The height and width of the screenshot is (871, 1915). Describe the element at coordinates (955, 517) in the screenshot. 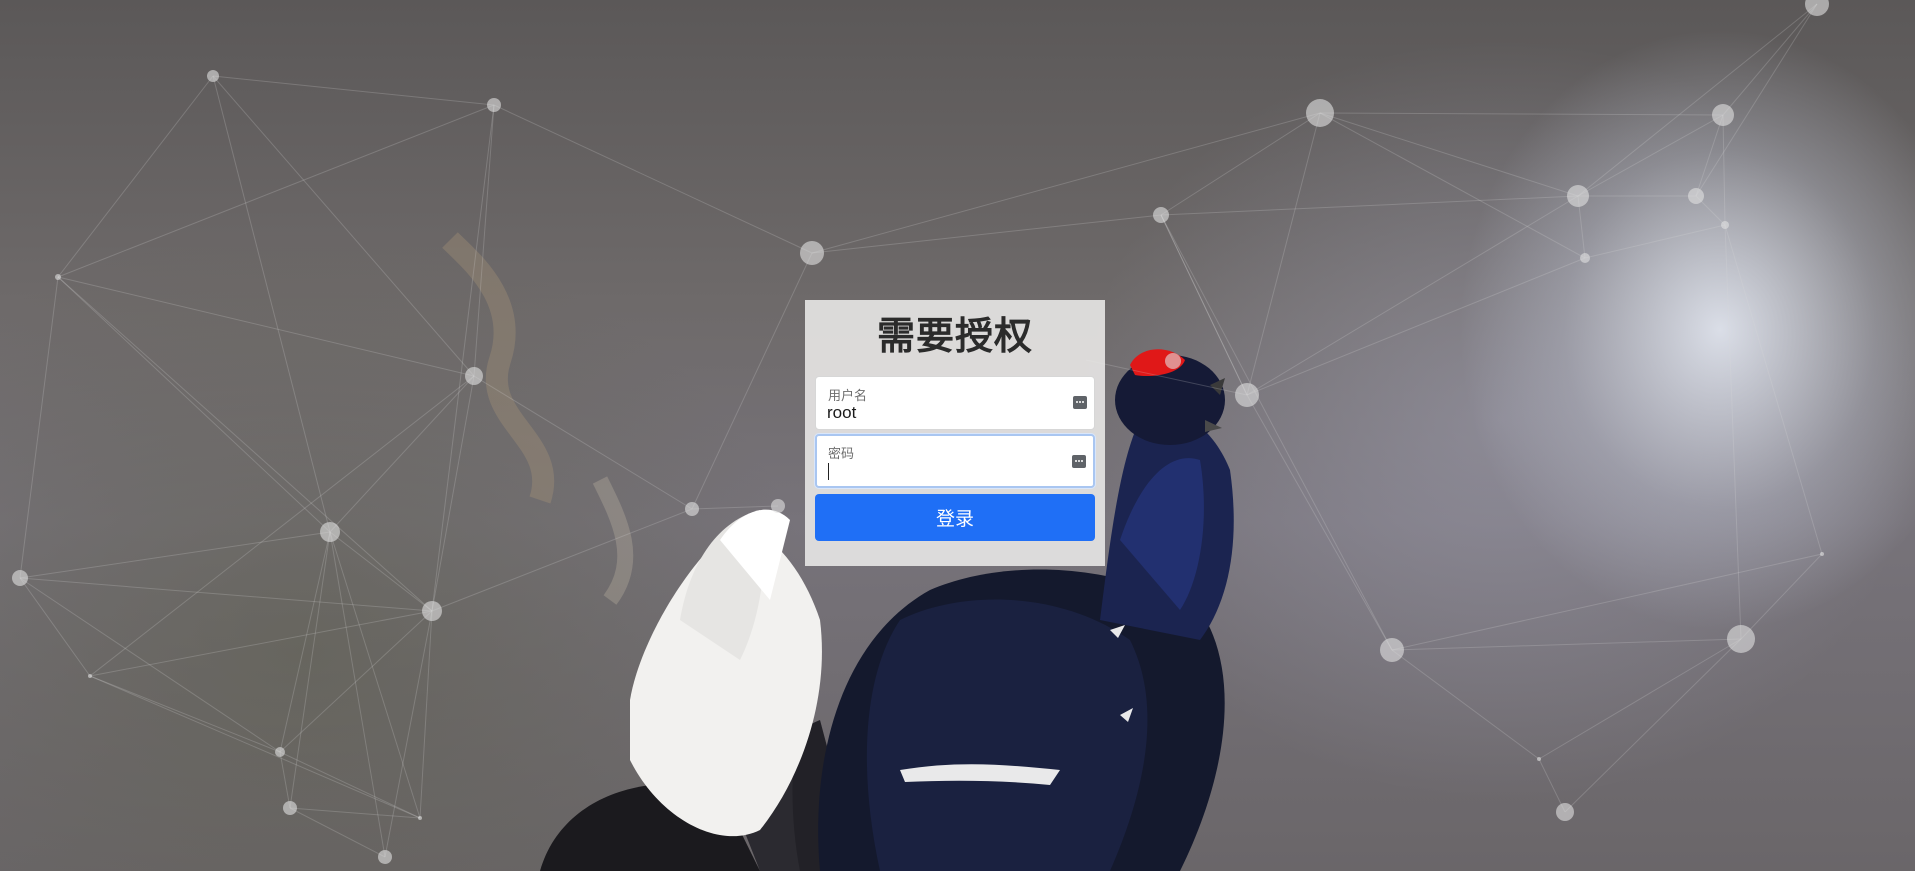

I see `login-button: 登录` at that location.